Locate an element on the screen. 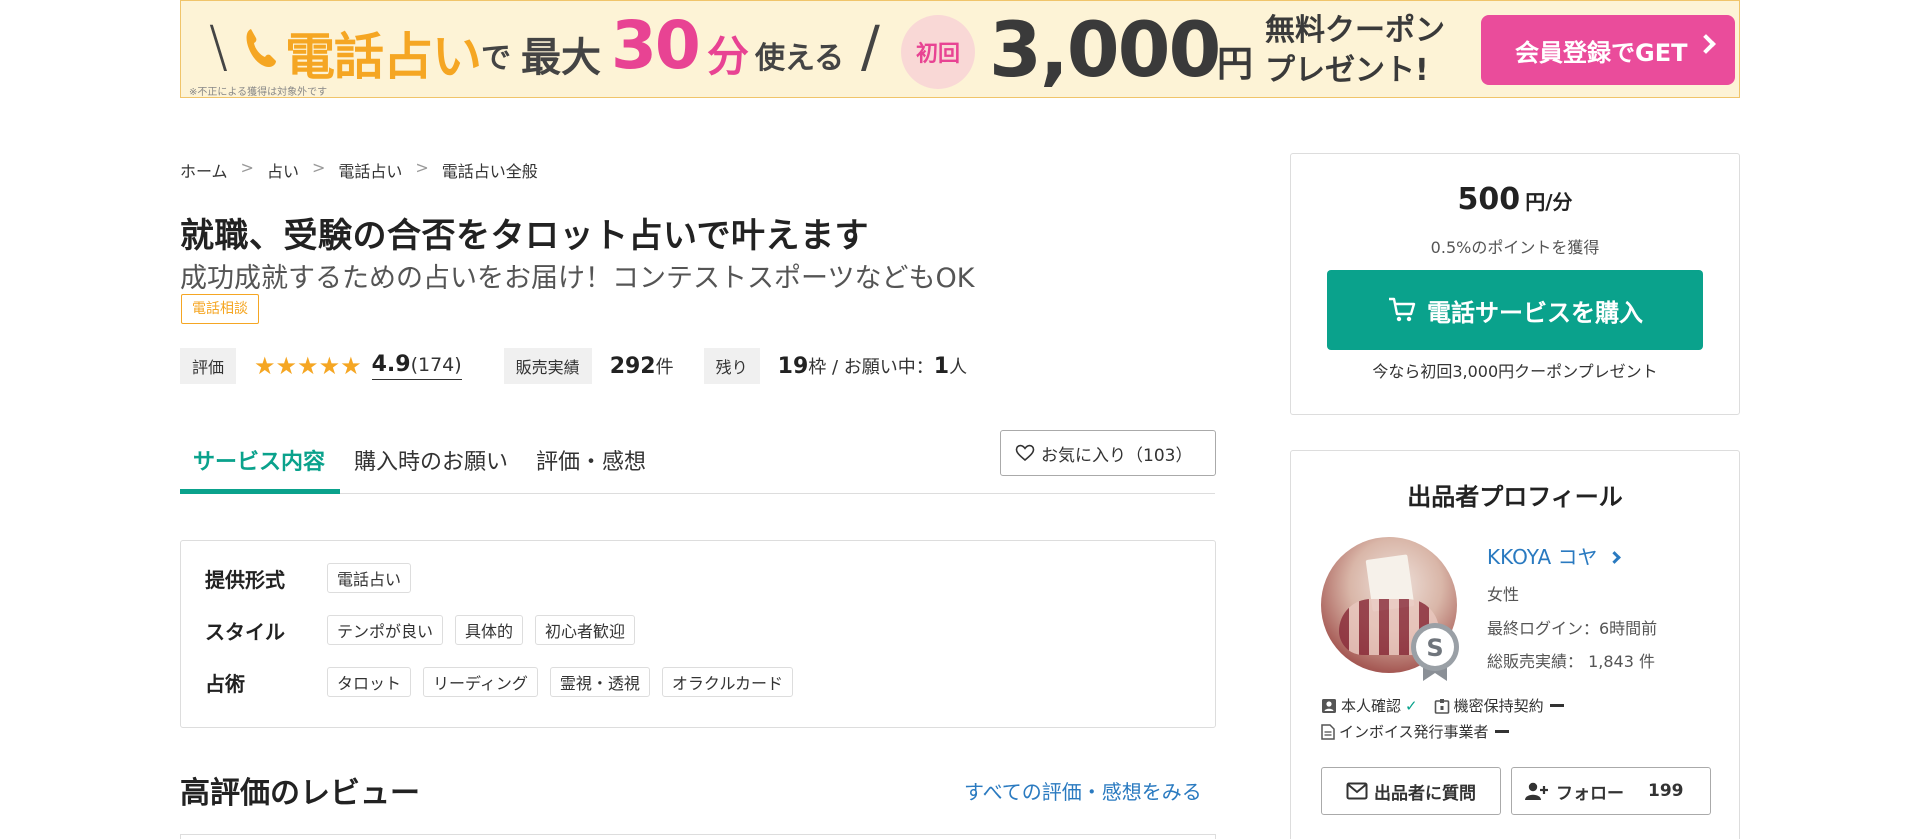  sales-label: 販売実績 is located at coordinates (547, 366).